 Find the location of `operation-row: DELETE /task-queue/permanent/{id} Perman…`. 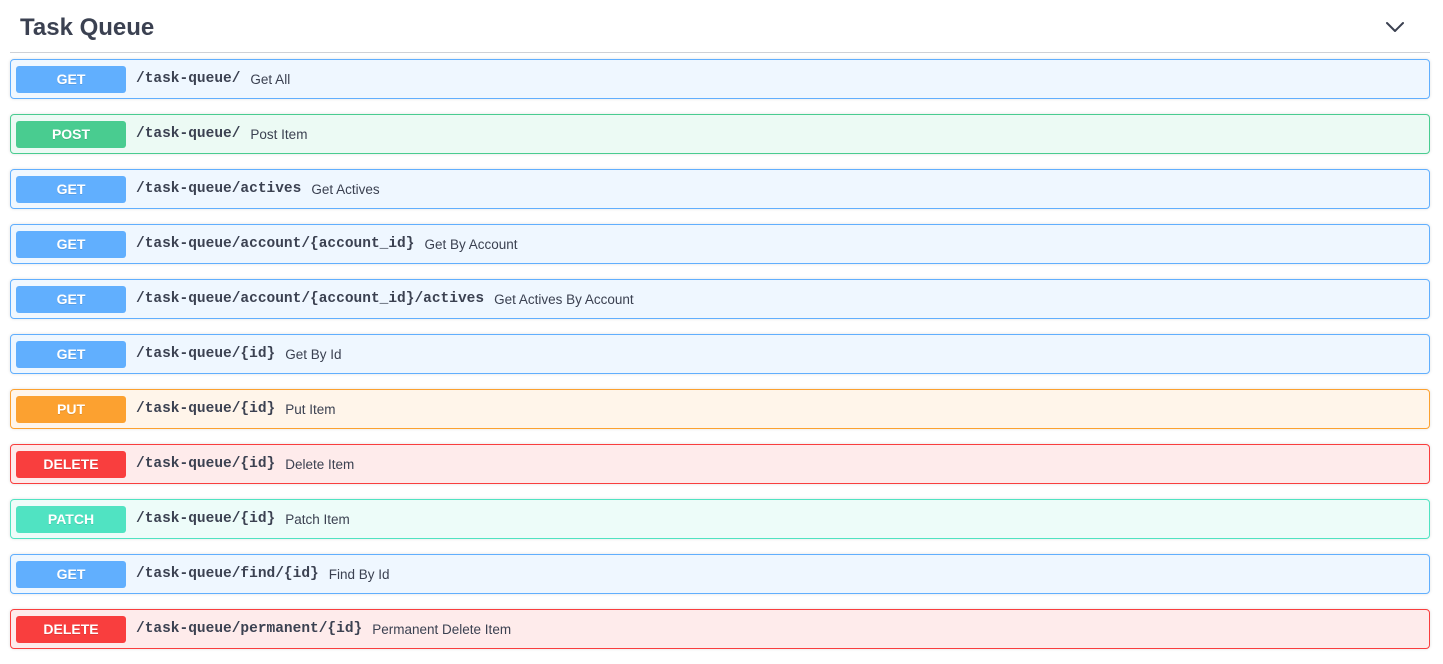

operation-row: DELETE /task-queue/permanent/{id} Perman… is located at coordinates (720, 629).